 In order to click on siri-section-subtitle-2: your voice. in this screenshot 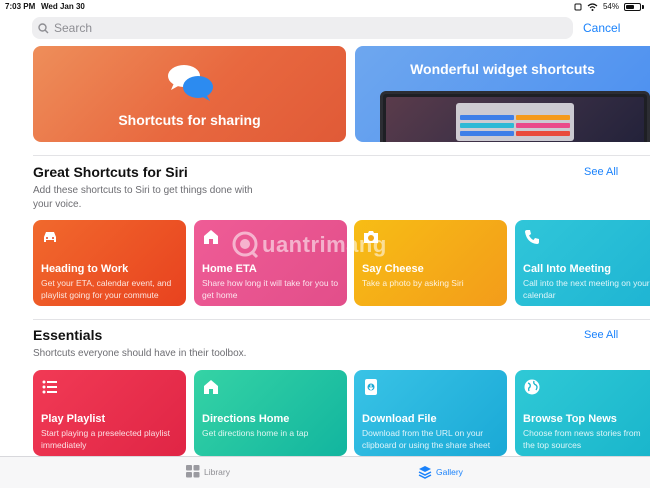, I will do `click(57, 204)`.